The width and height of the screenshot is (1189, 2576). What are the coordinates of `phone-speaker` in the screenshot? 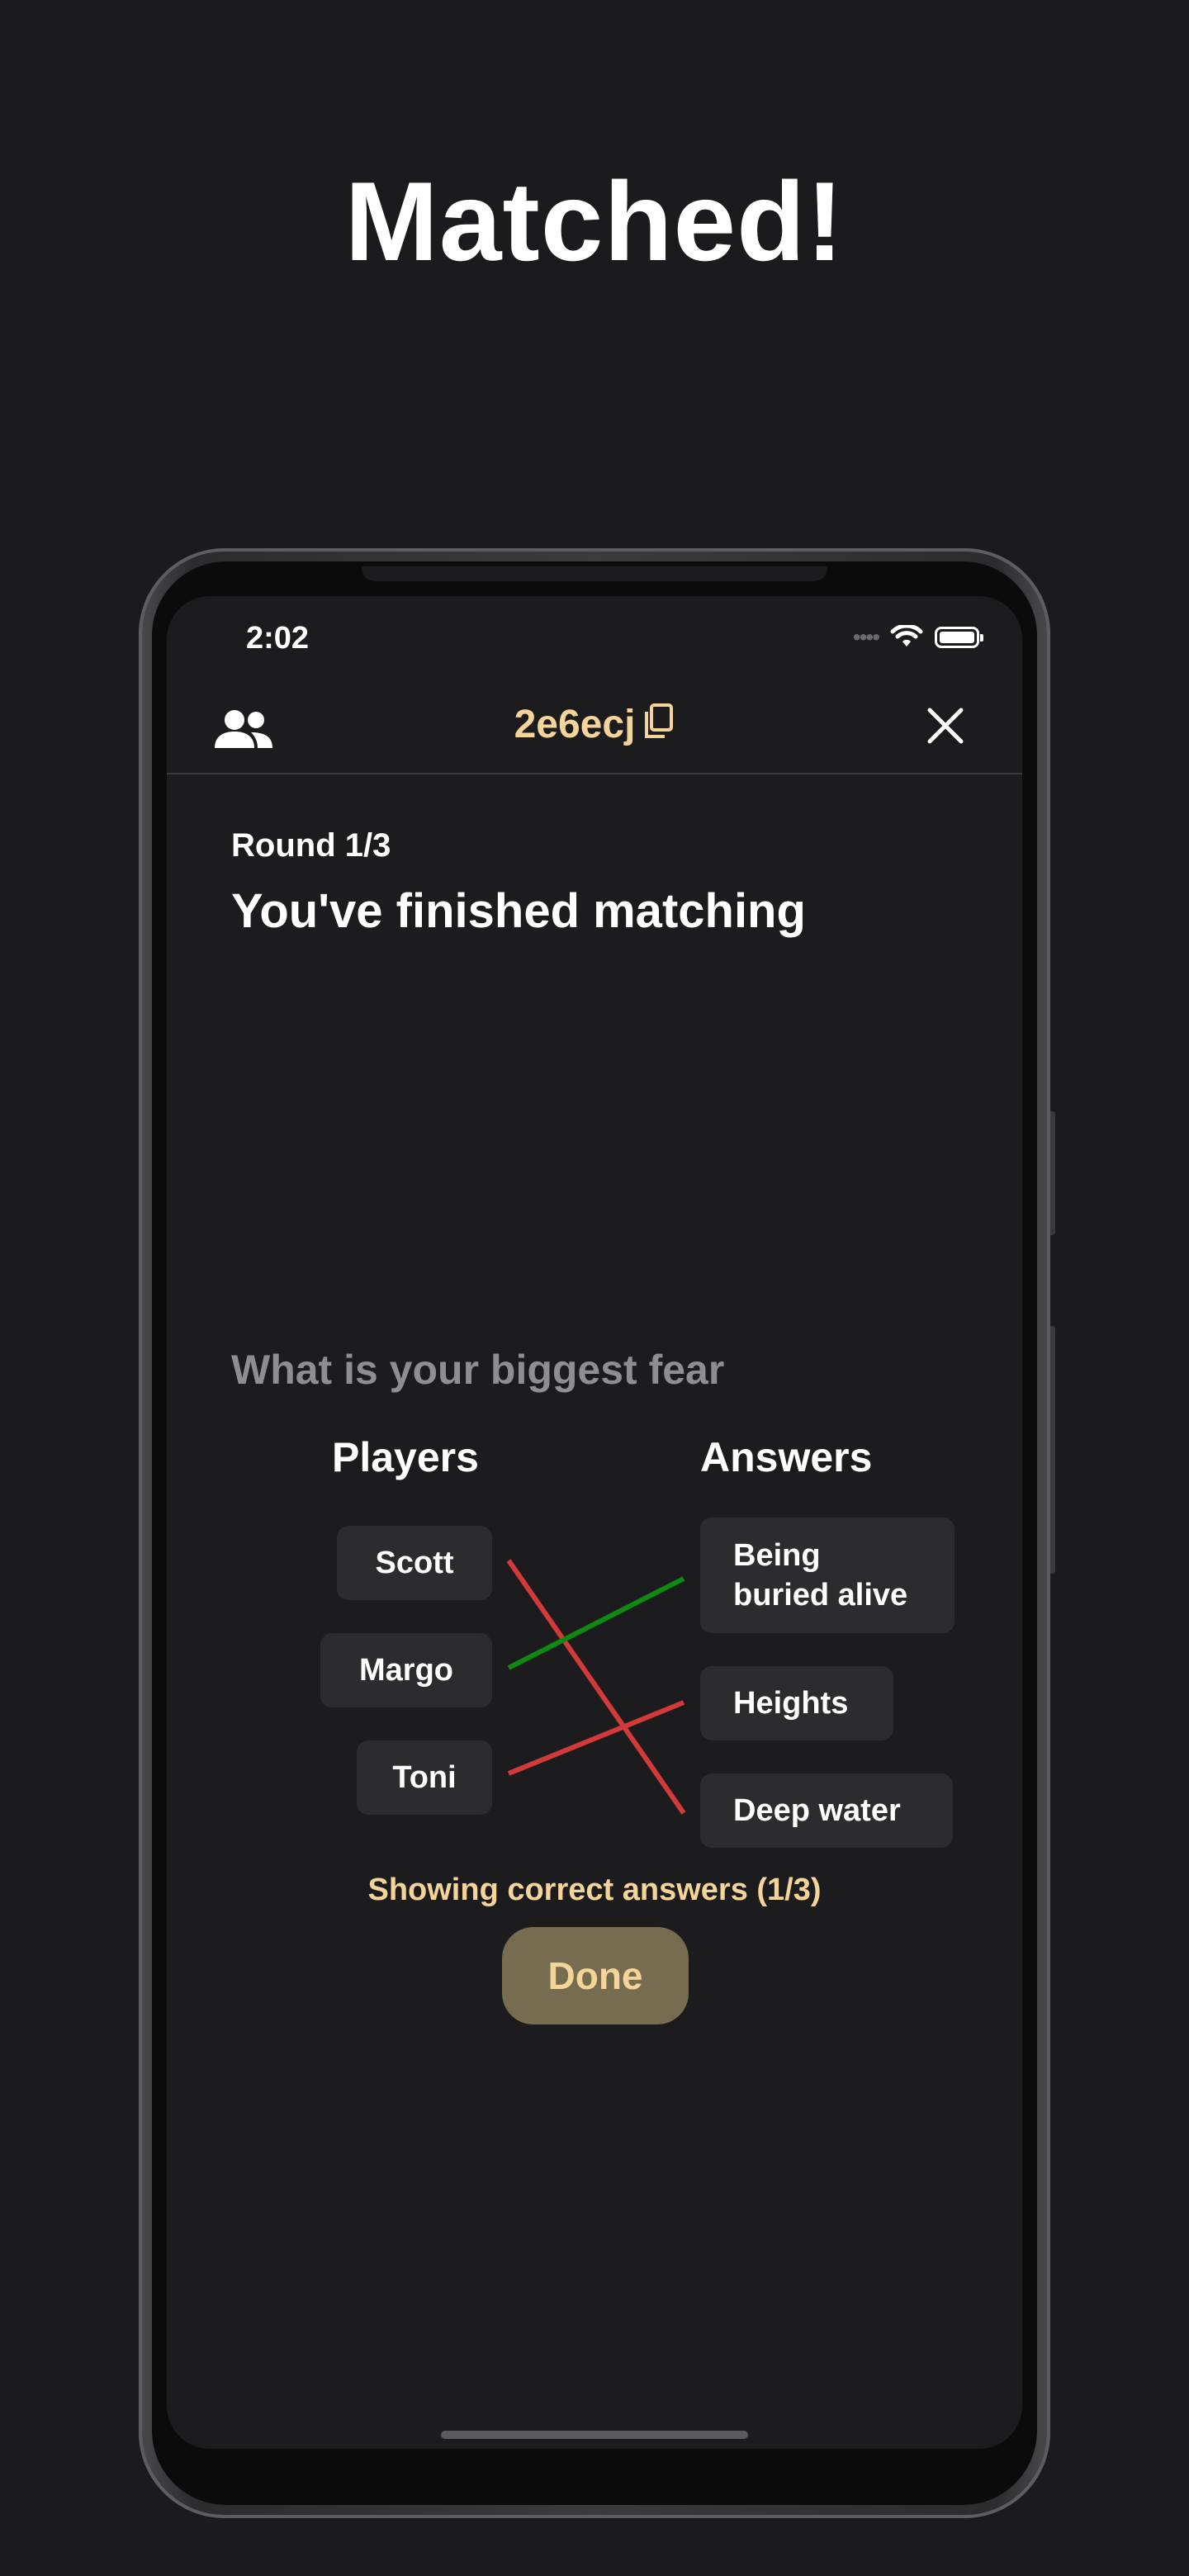 It's located at (594, 573).